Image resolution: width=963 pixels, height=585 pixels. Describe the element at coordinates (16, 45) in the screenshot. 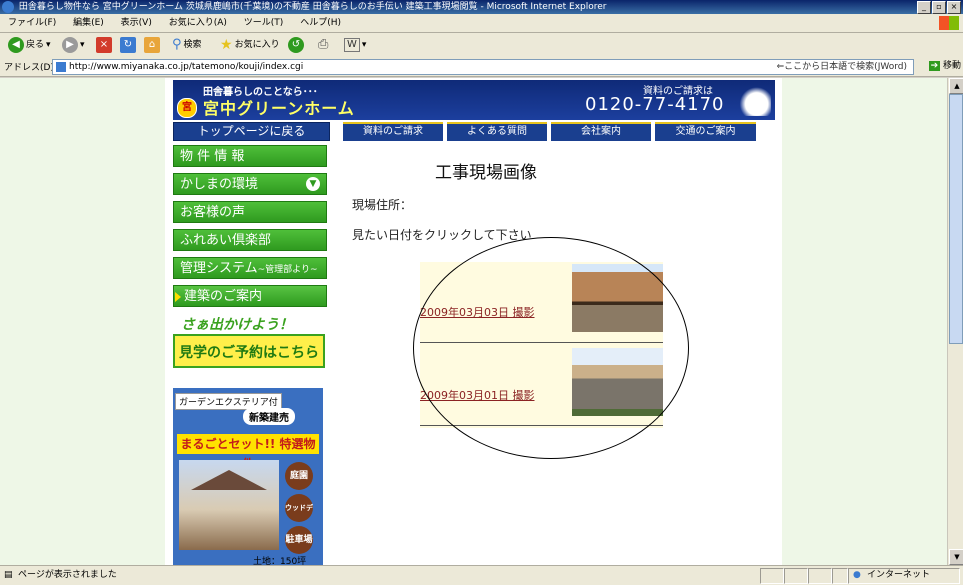

I see `back-arrow-icon: ◀` at that location.